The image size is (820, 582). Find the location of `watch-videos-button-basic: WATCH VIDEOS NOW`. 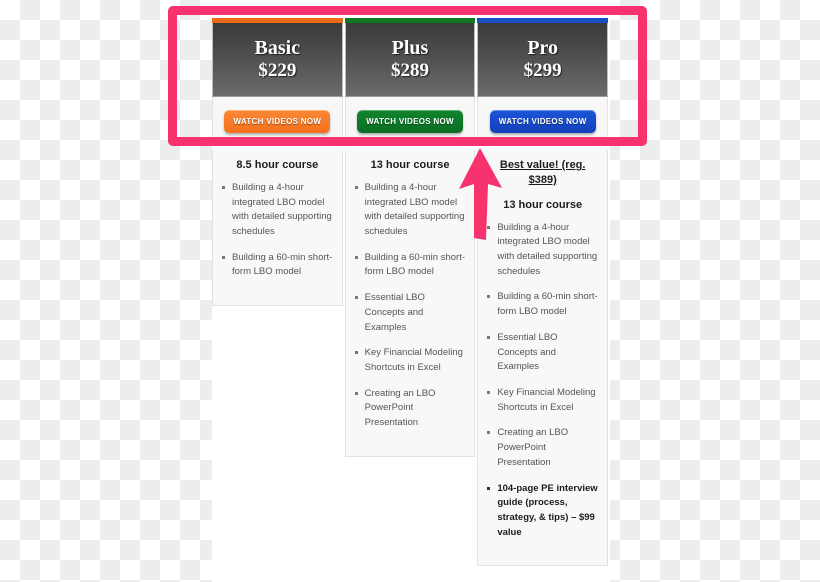

watch-videos-button-basic: WATCH VIDEOS NOW is located at coordinates (277, 121).